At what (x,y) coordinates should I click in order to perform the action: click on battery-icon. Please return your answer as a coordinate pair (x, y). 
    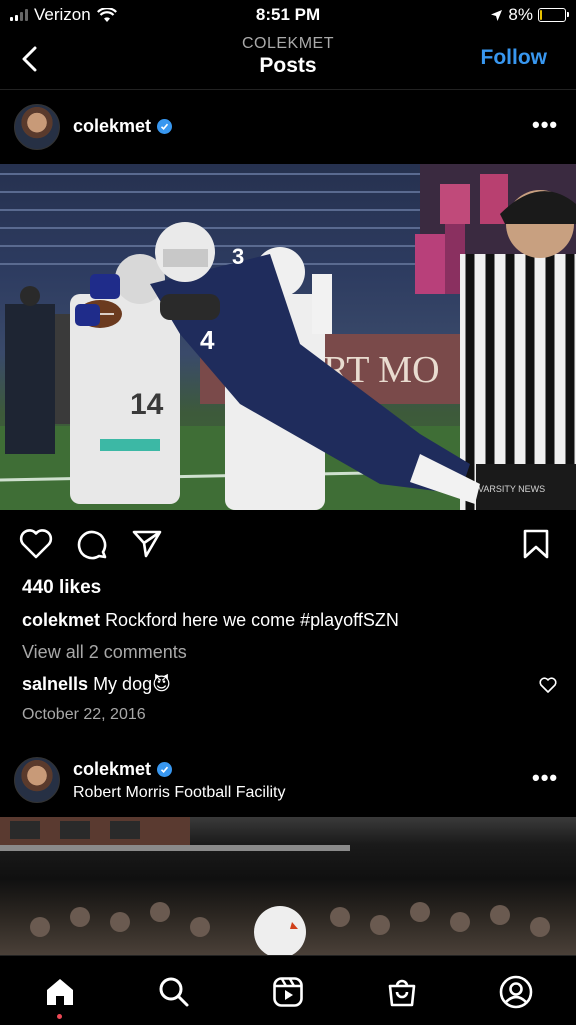
    Looking at the image, I should click on (553, 15).